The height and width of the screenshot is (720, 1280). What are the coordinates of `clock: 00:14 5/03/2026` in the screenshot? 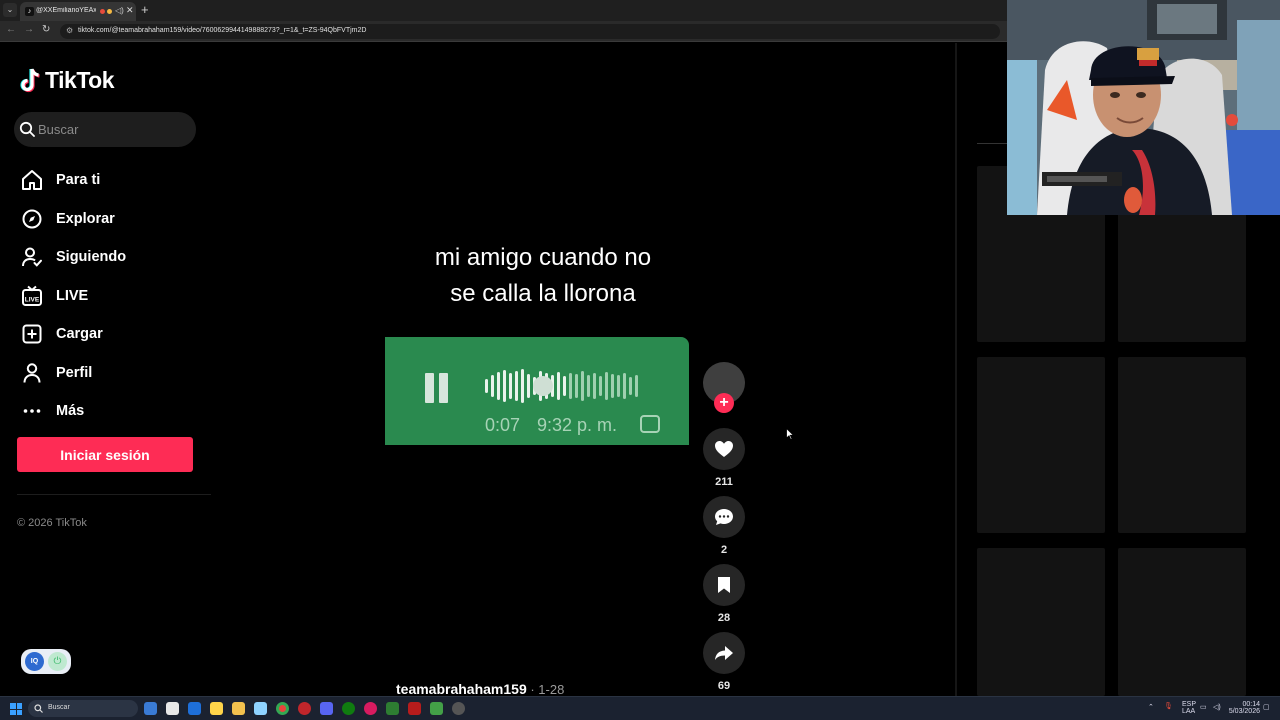 It's located at (1244, 708).